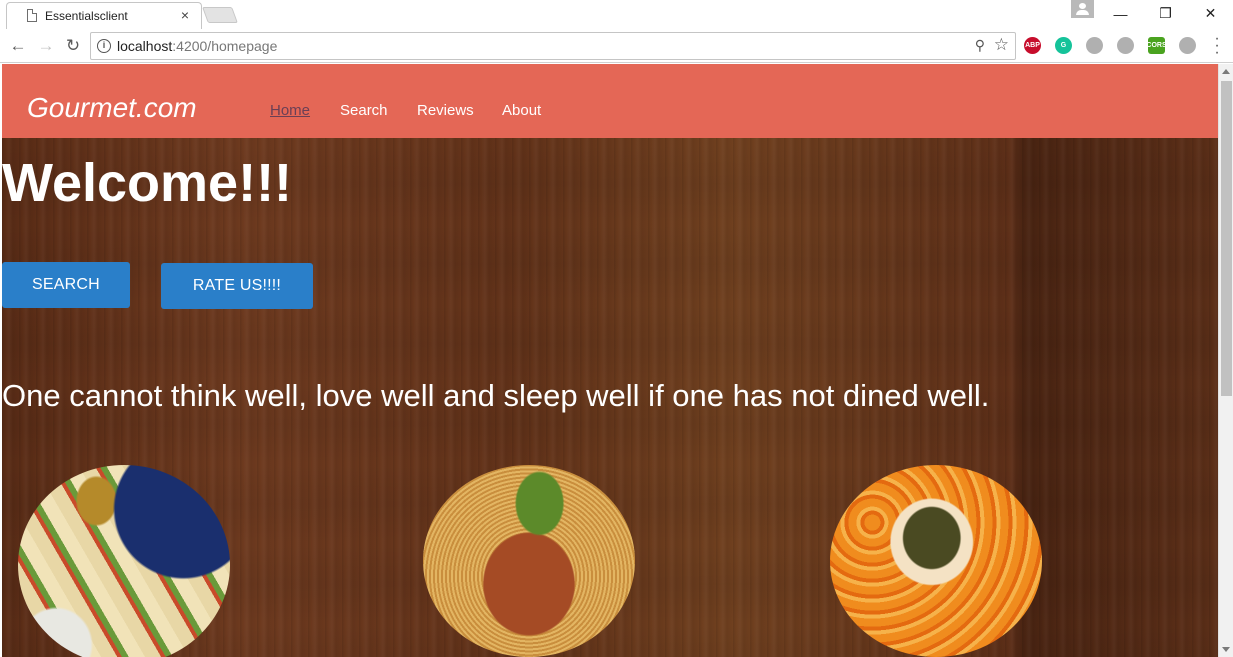 The width and height of the screenshot is (1233, 657). Describe the element at coordinates (1063, 45) in the screenshot. I see `grammarly-icon: G` at that location.